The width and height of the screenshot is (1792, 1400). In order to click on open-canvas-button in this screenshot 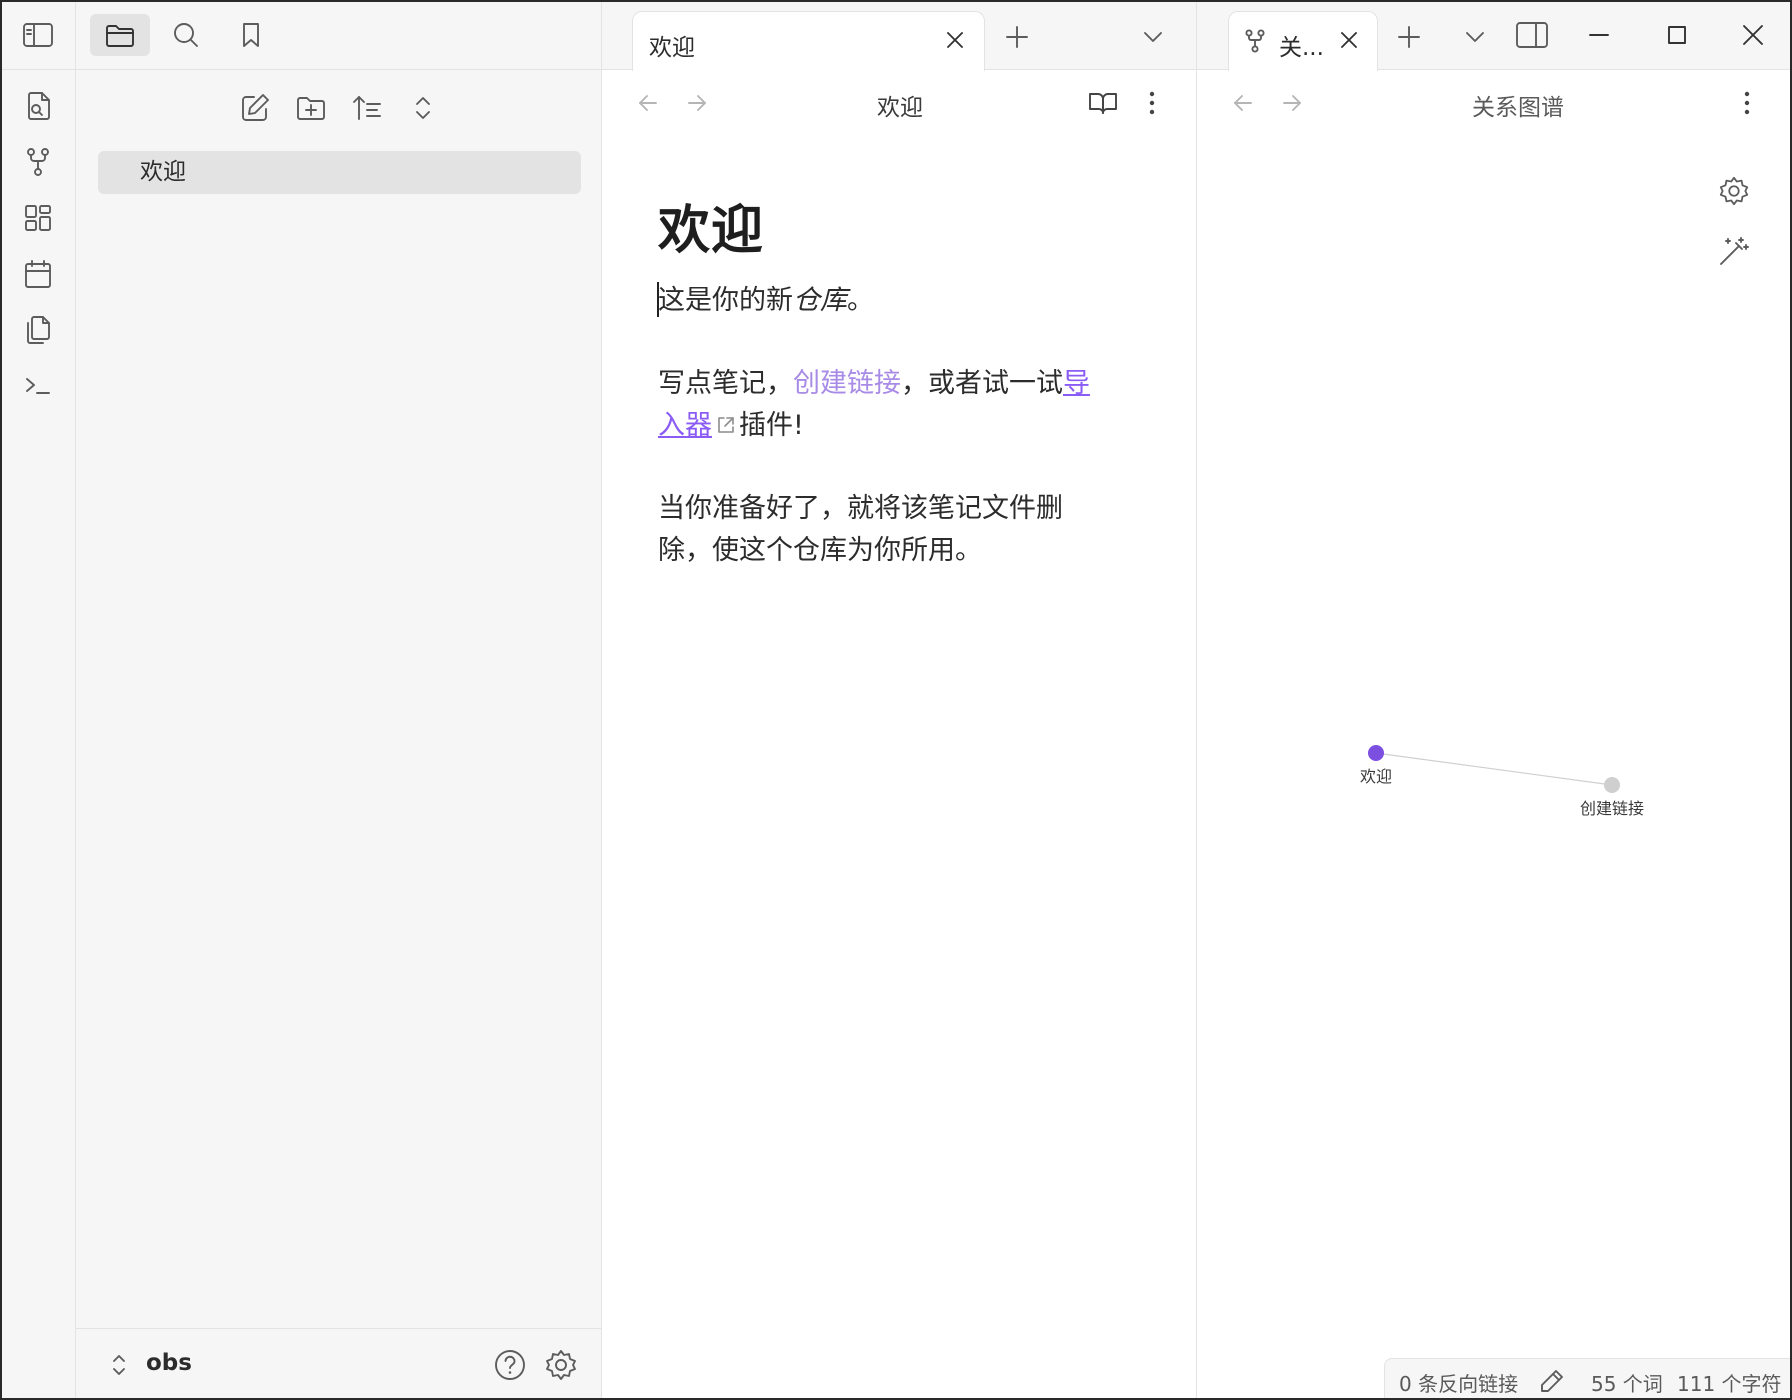, I will do `click(38, 218)`.